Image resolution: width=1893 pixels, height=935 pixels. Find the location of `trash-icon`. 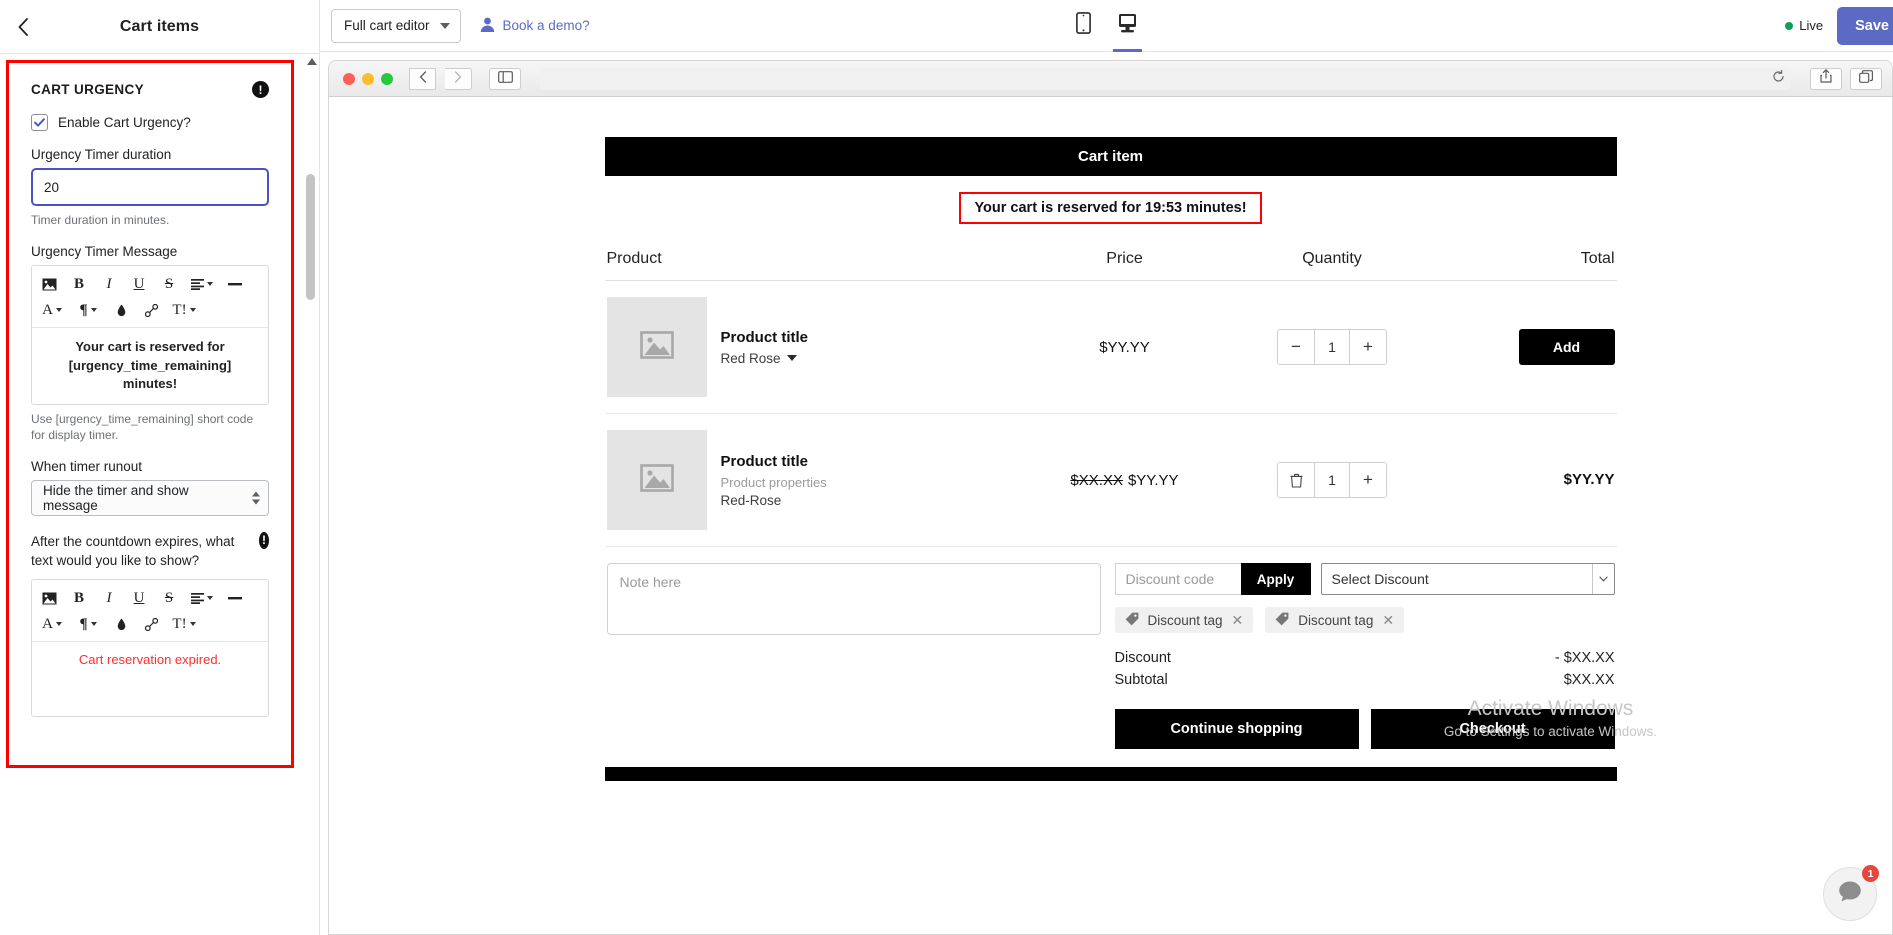

trash-icon is located at coordinates (1296, 480).